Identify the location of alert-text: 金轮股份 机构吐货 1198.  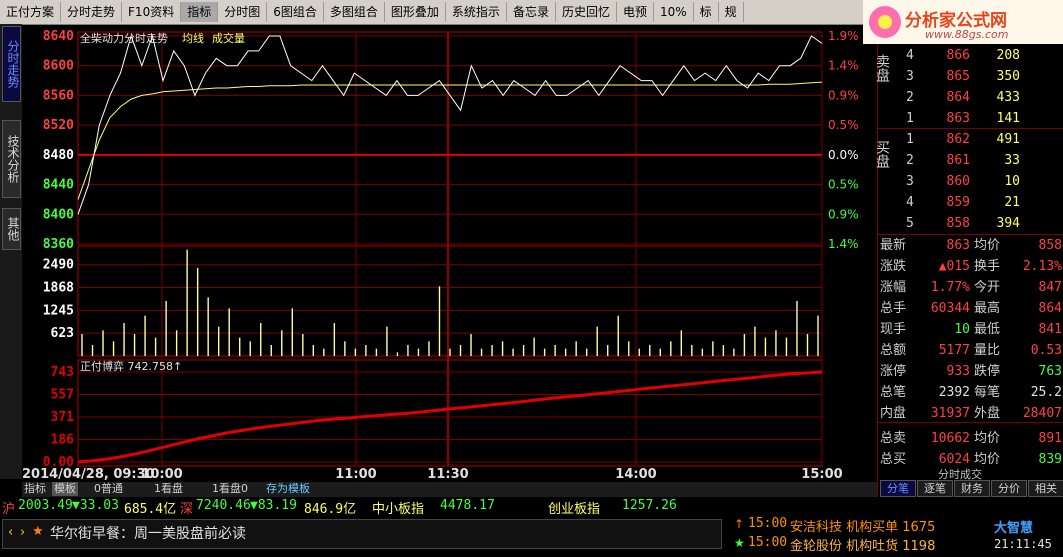
(862, 544).